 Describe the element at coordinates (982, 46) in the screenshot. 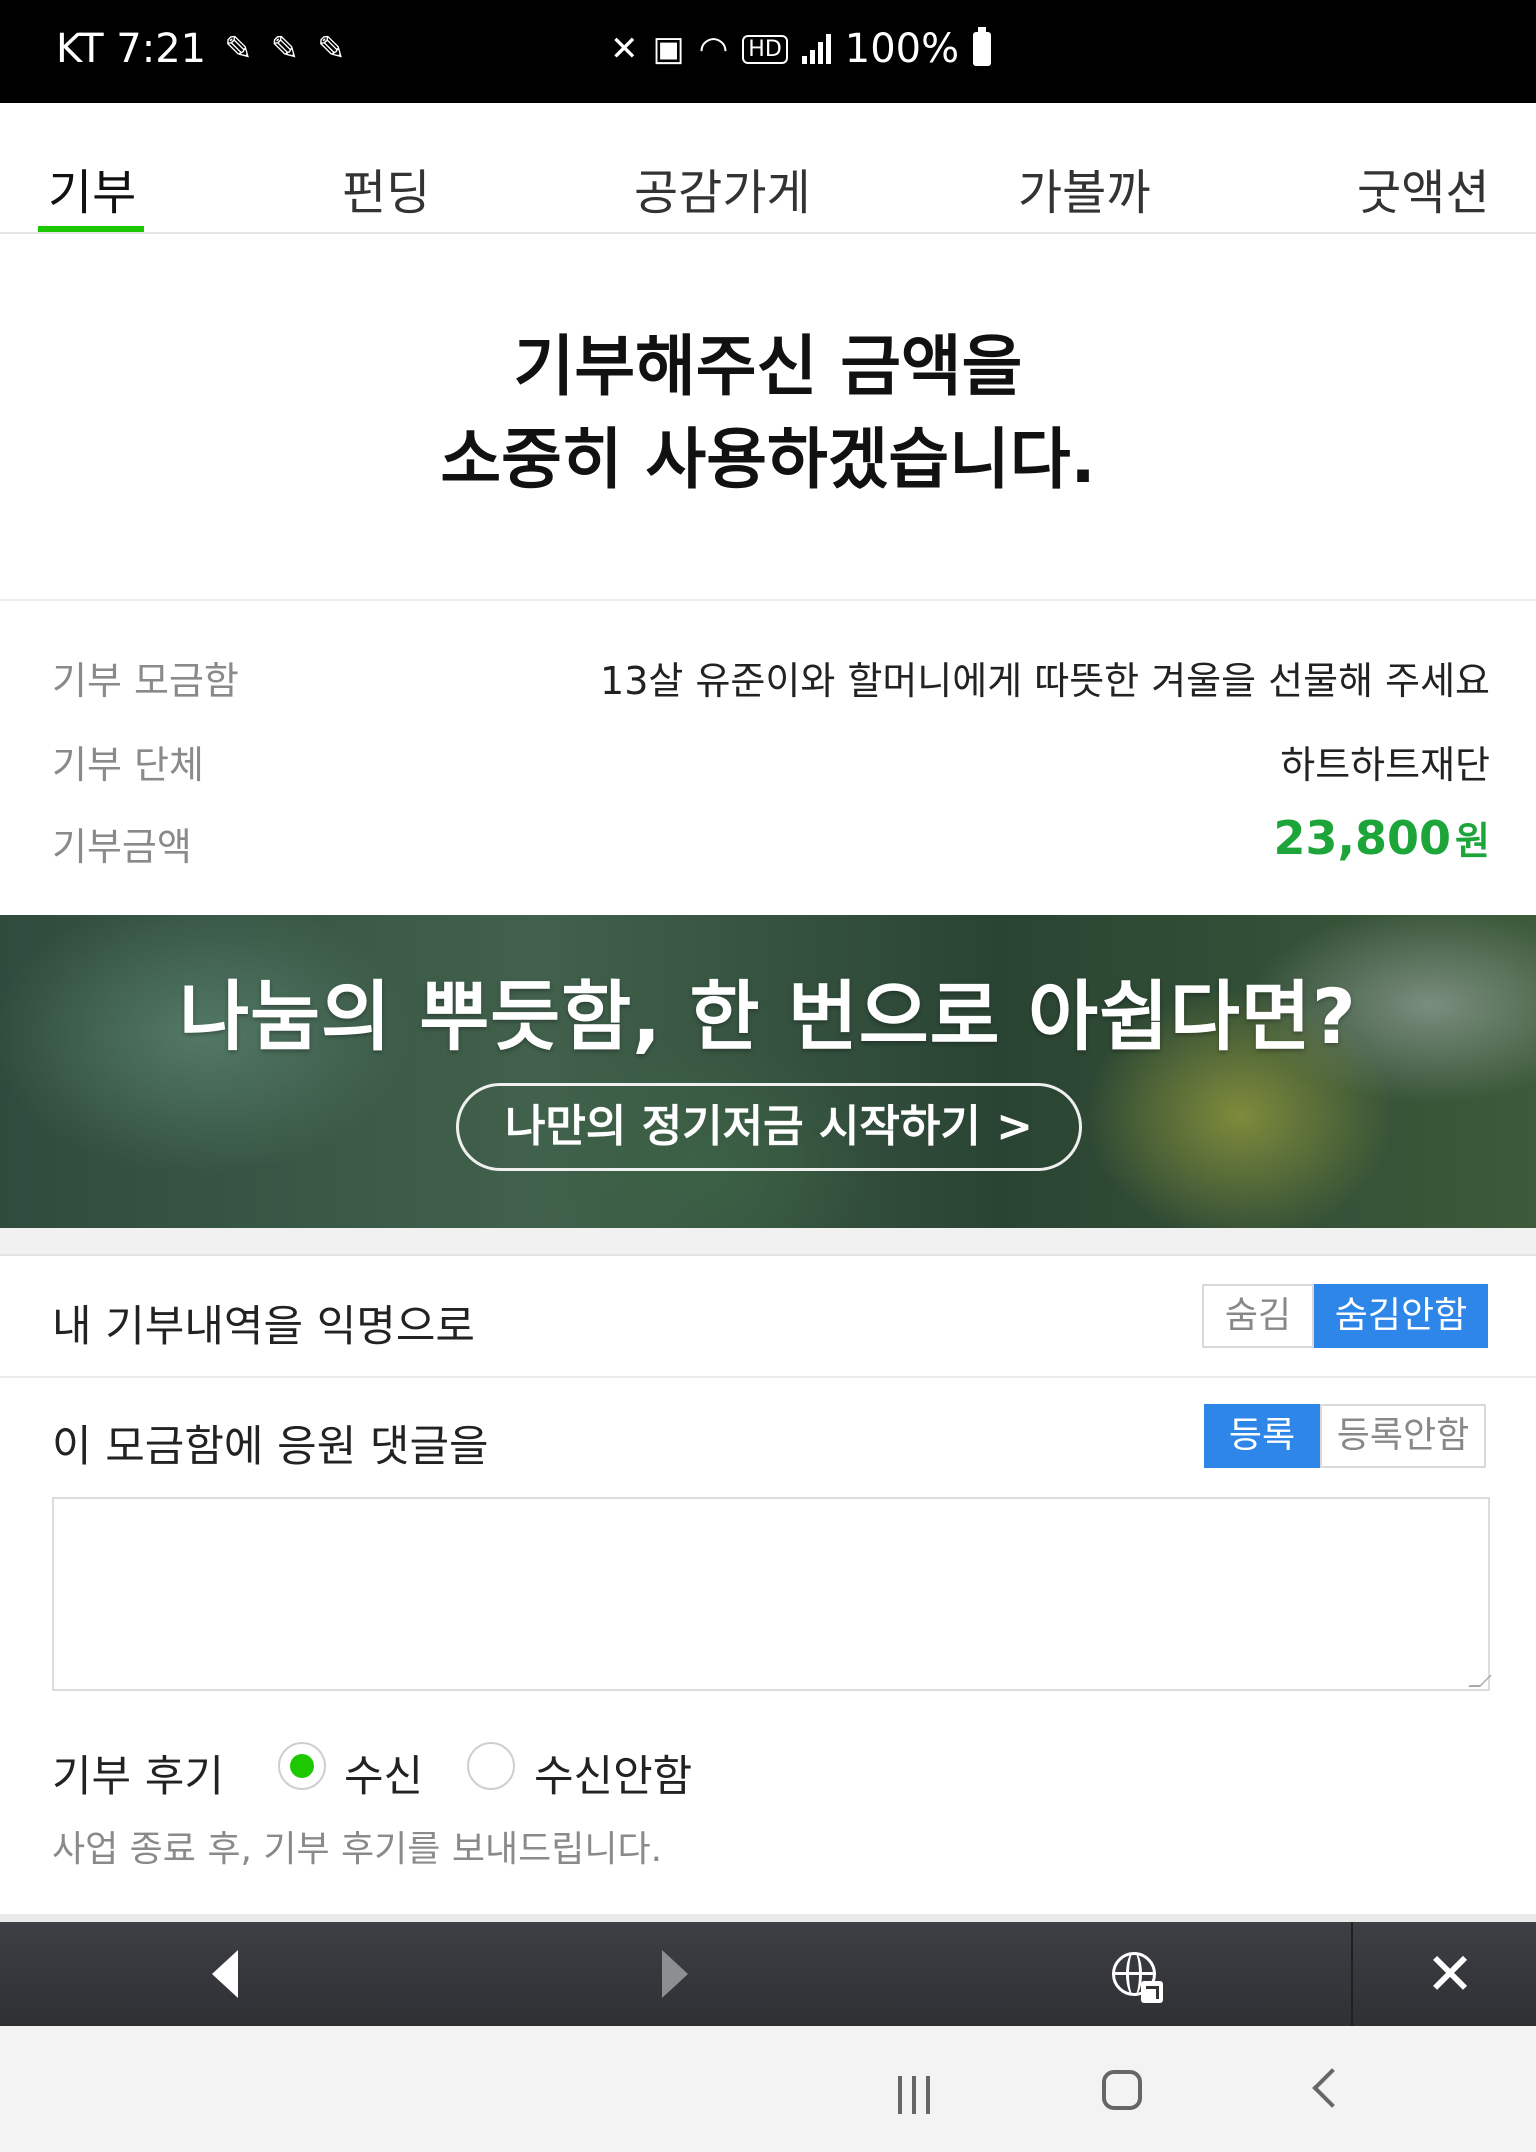

I see `battery-icon` at that location.